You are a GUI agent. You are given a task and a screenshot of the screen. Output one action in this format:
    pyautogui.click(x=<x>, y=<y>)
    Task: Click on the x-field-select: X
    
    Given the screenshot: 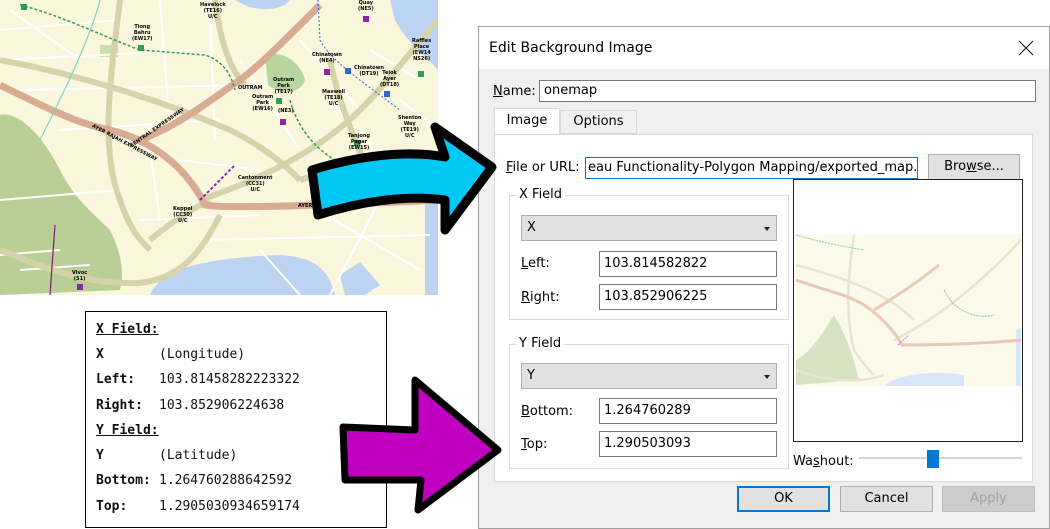 What is the action you would take?
    pyautogui.click(x=649, y=228)
    